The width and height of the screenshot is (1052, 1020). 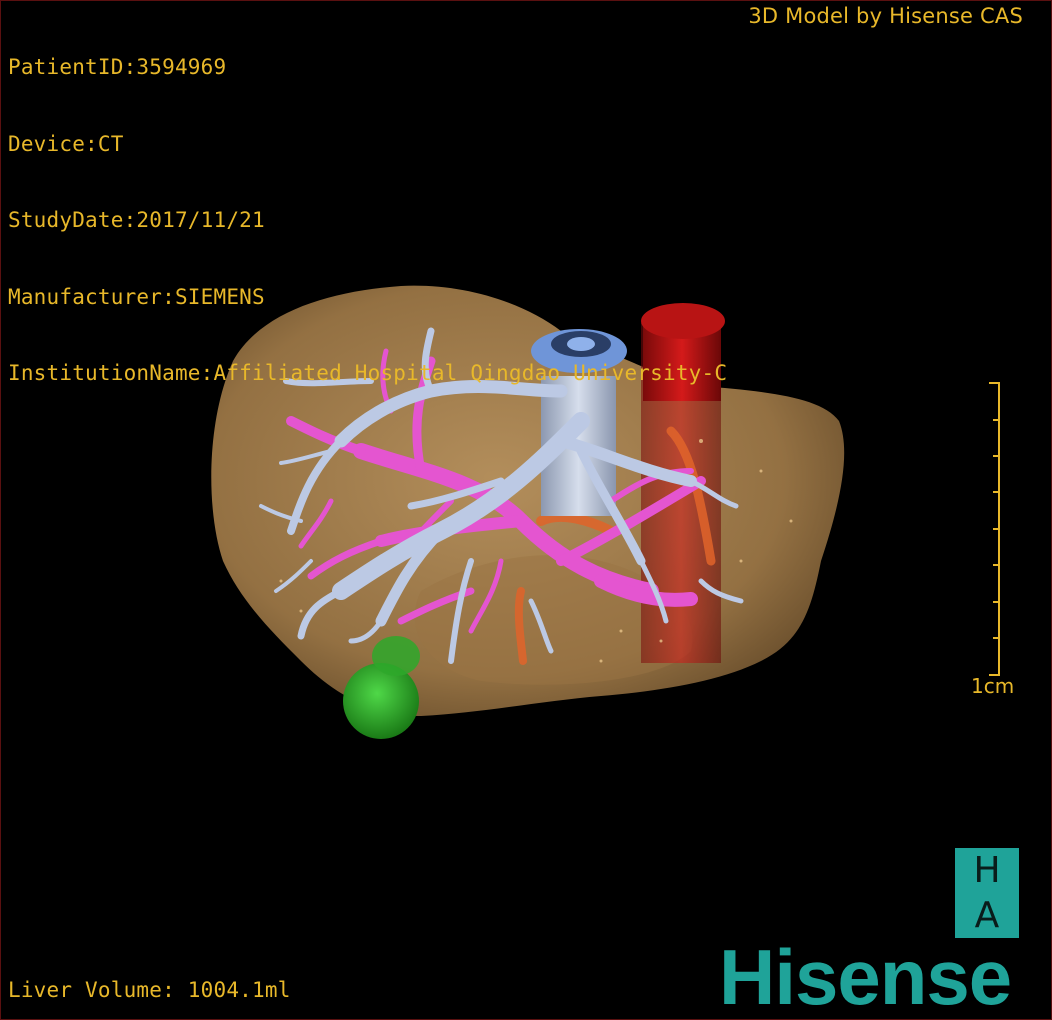 What do you see at coordinates (987, 893) in the screenshot?
I see `ha-logo: H A` at bounding box center [987, 893].